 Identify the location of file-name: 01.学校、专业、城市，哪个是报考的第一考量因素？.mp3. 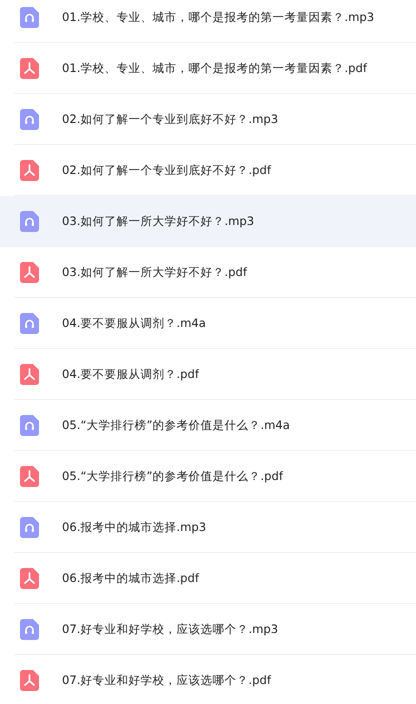
(218, 17).